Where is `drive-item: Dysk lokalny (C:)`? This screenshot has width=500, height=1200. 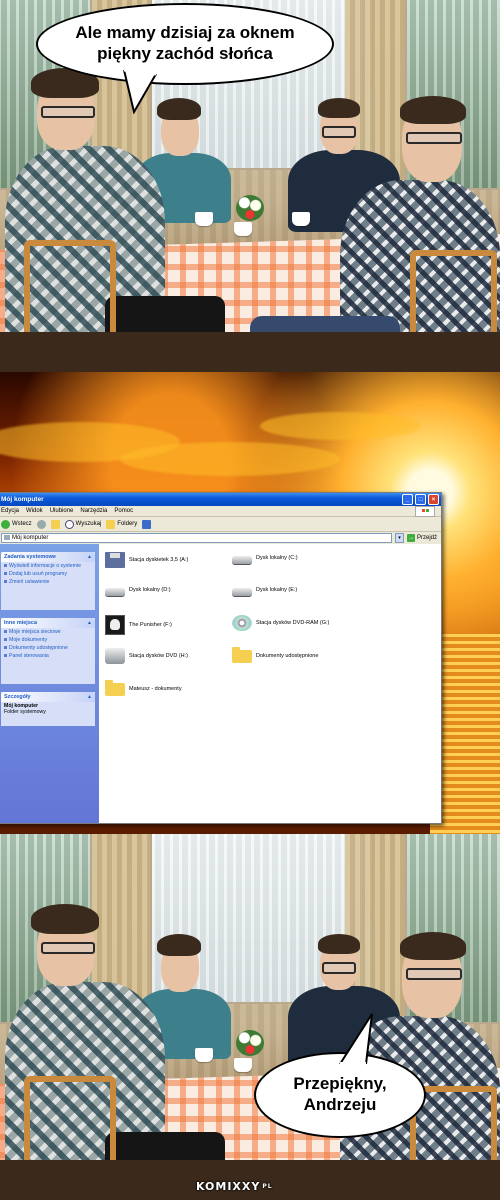
drive-item: Dysk lokalny (C:) is located at coordinates (265, 558).